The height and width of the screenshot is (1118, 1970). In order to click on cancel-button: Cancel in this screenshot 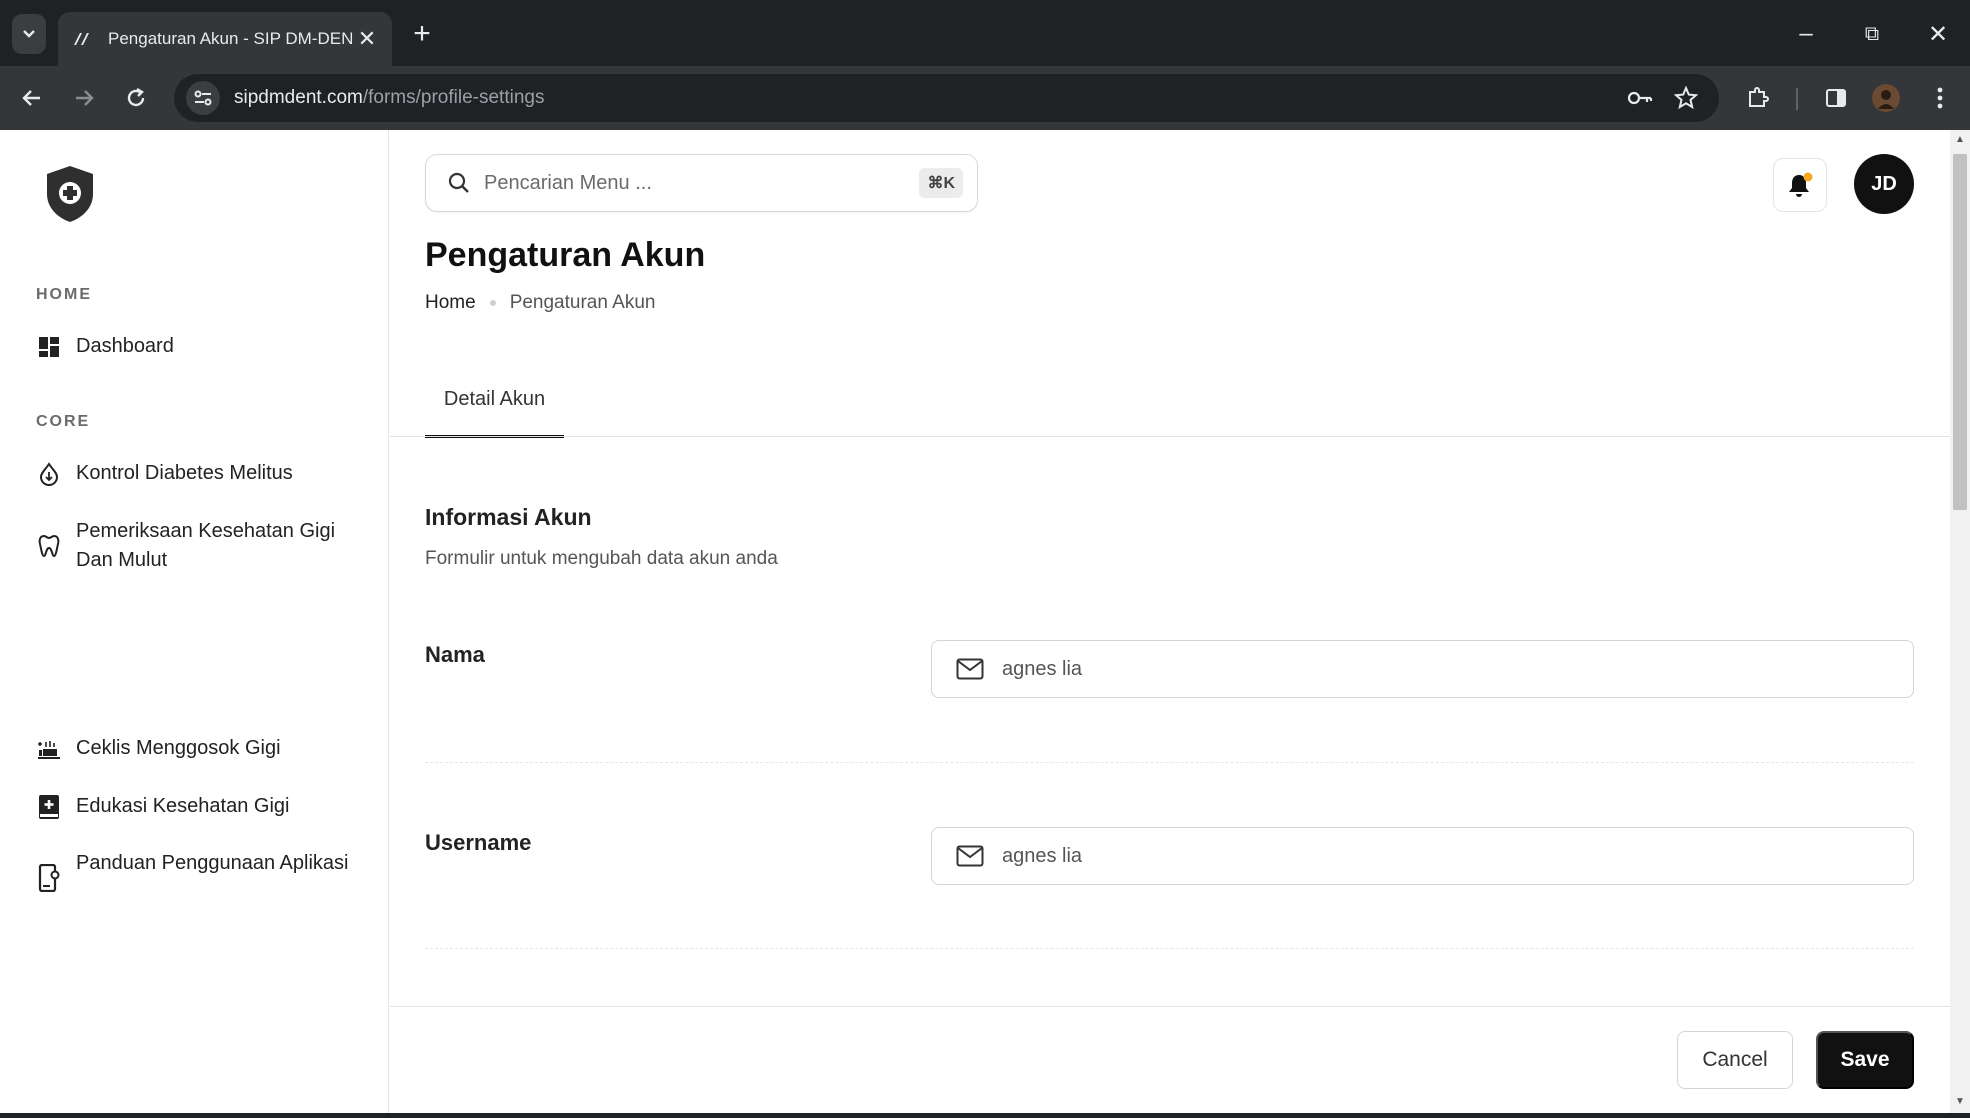, I will do `click(1735, 1060)`.